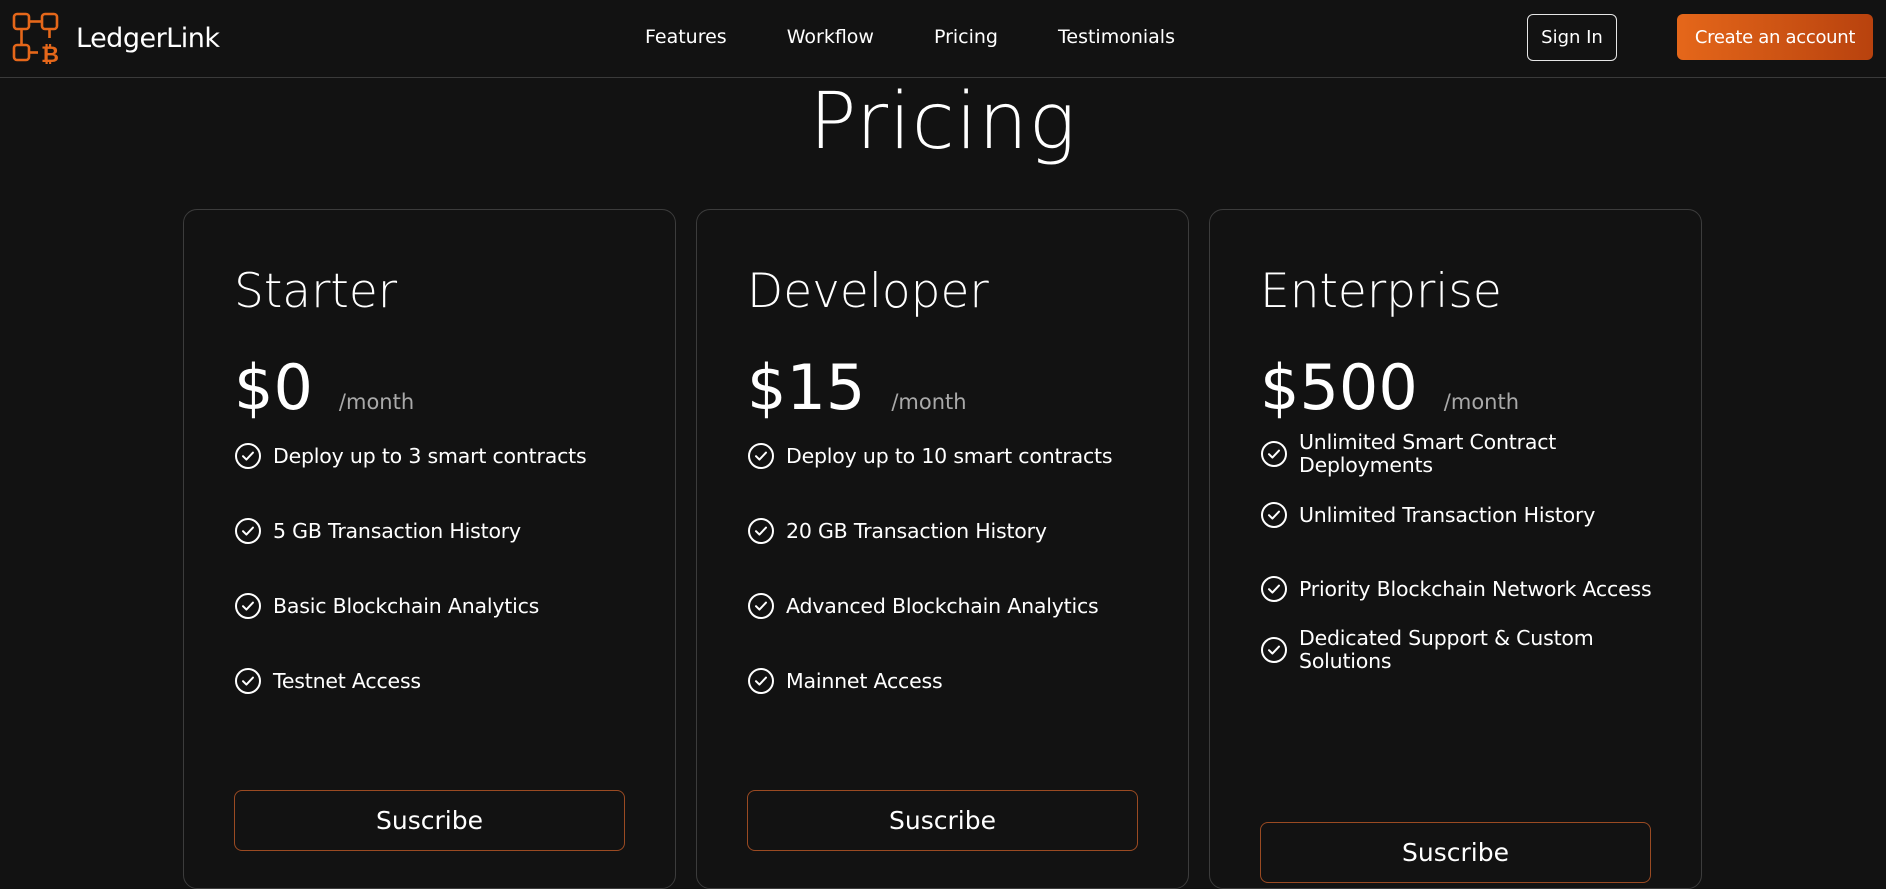  I want to click on plan-name: Enterprise, so click(1381, 291).